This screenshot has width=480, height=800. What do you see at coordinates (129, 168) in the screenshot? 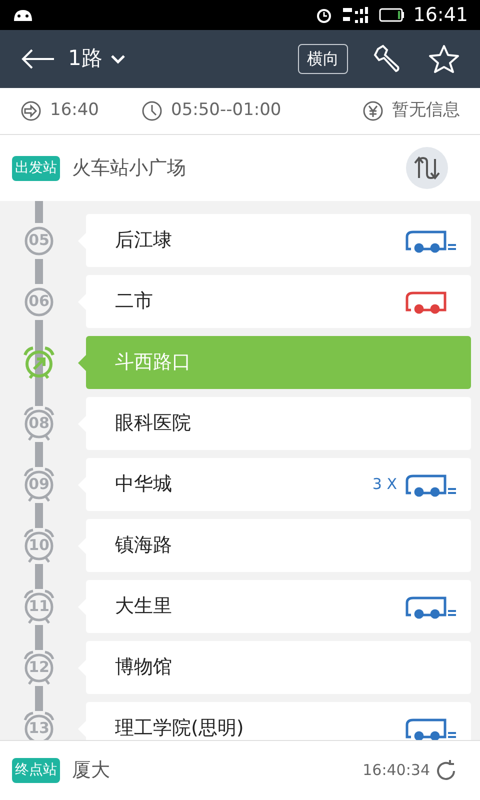
I see `start-station-name: 火车站小广场` at bounding box center [129, 168].